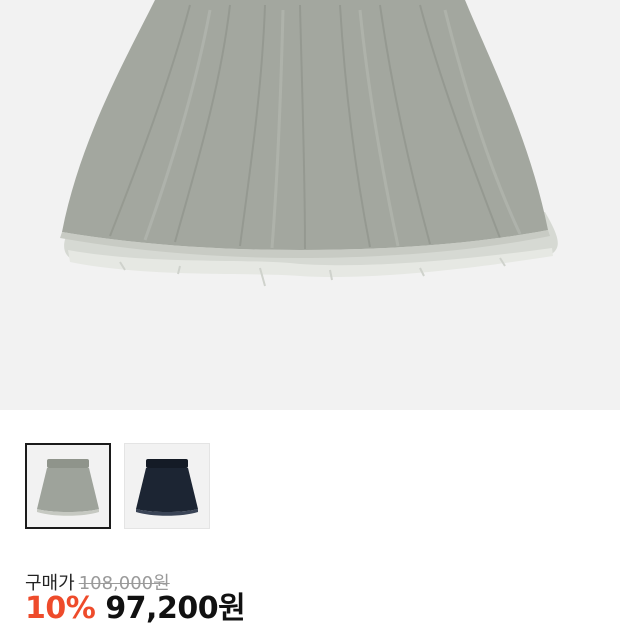 Image resolution: width=620 pixels, height=626 pixels. I want to click on grey-skirt-thumb-icon, so click(68, 487).